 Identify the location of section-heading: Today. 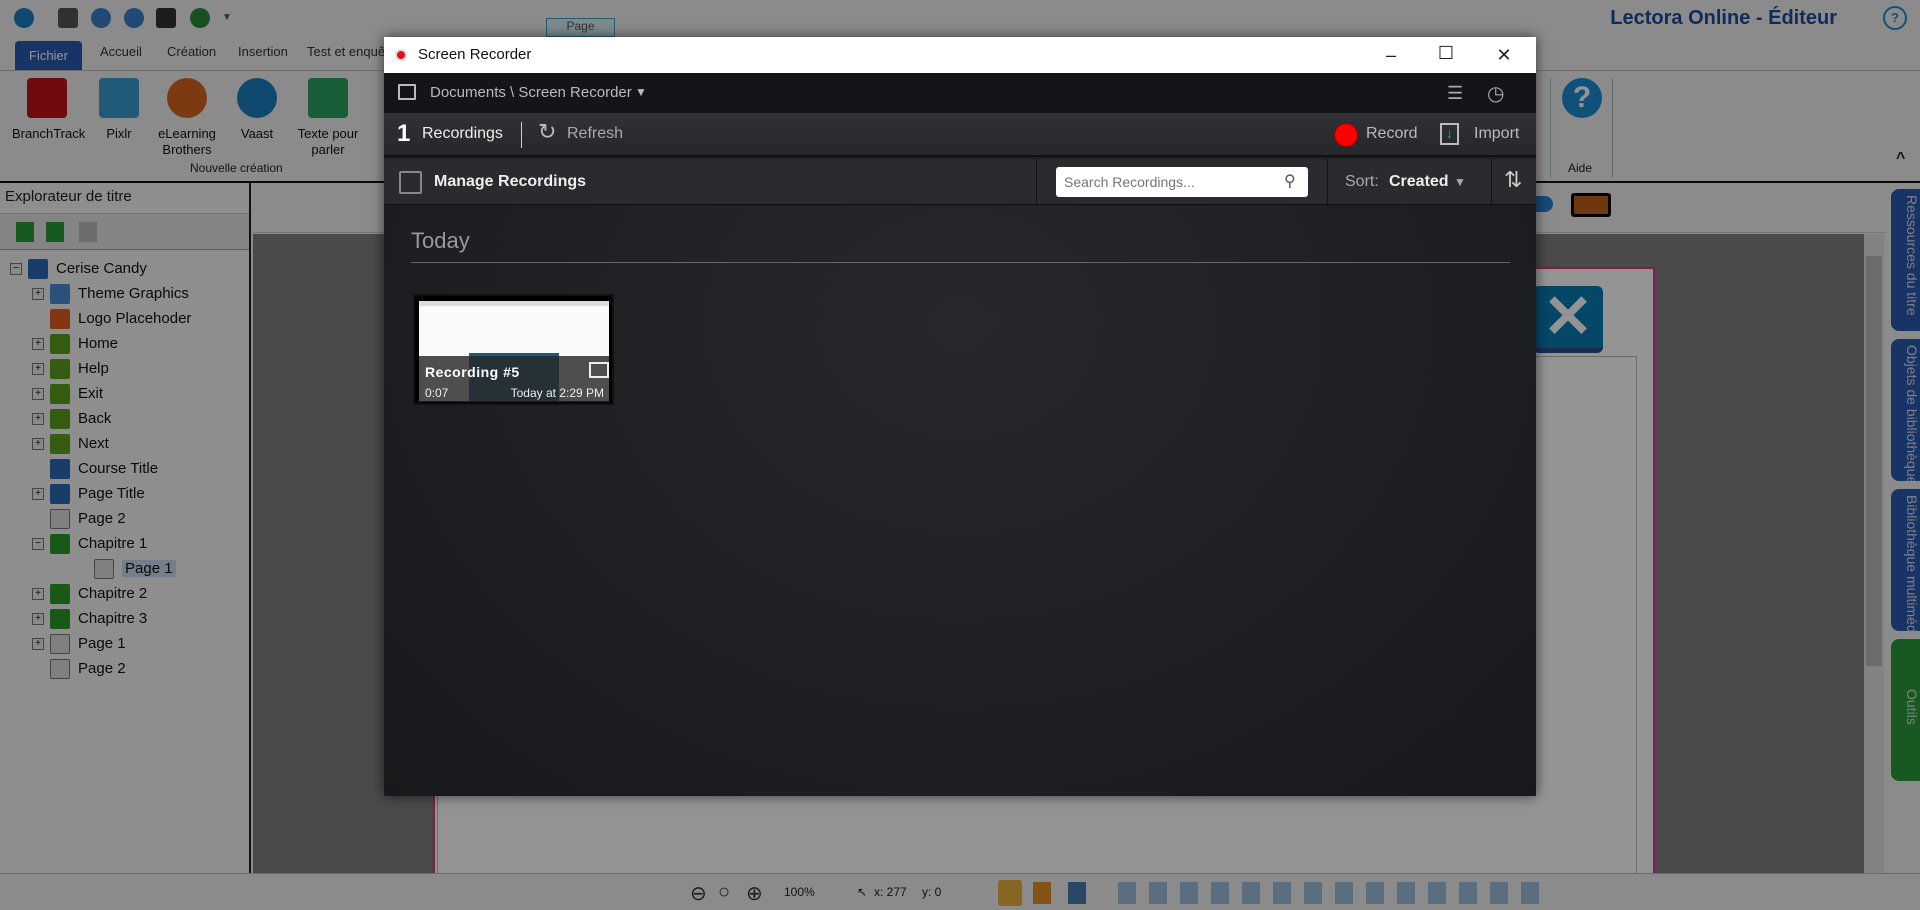
(440, 240).